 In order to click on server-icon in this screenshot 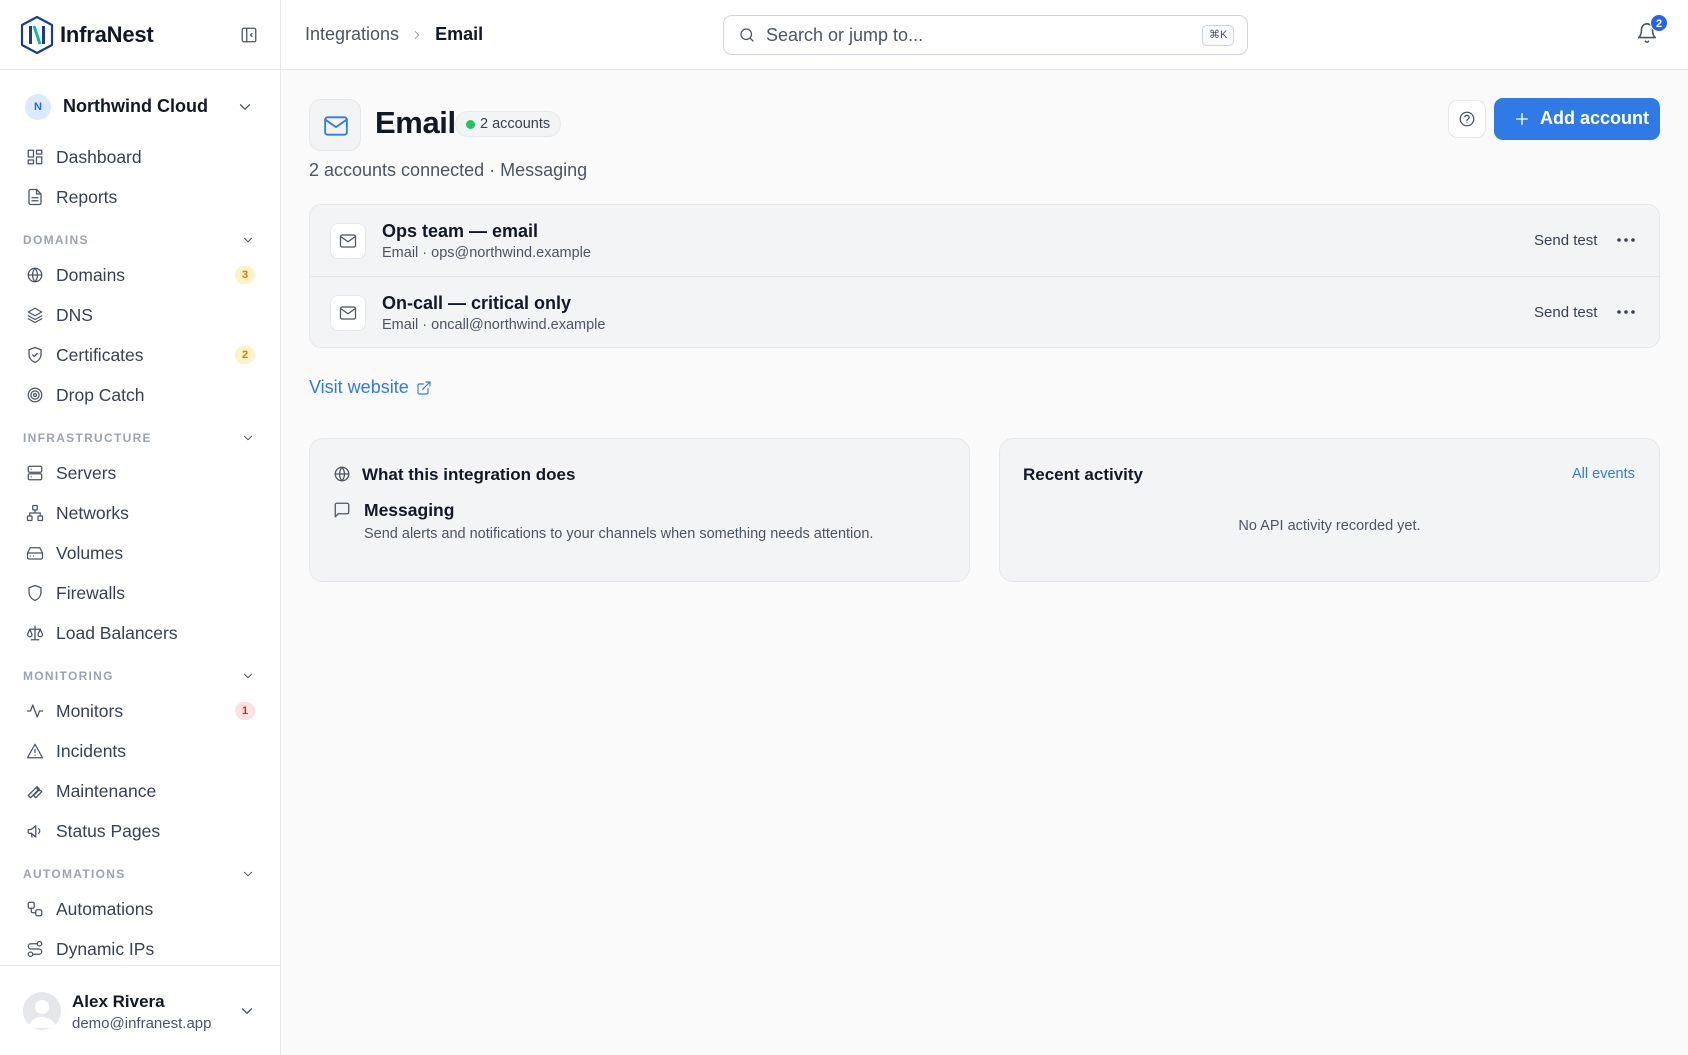, I will do `click(35, 473)`.